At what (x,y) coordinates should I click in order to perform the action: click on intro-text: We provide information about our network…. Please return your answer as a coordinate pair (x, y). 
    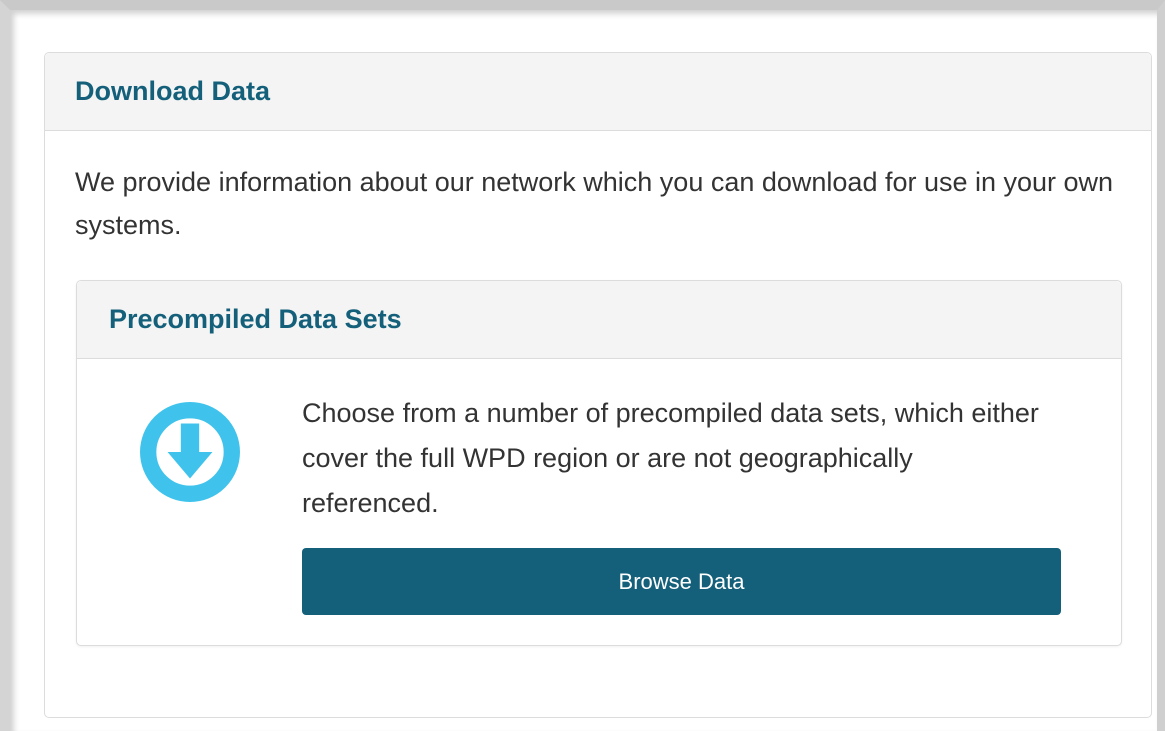
    Looking at the image, I should click on (594, 203).